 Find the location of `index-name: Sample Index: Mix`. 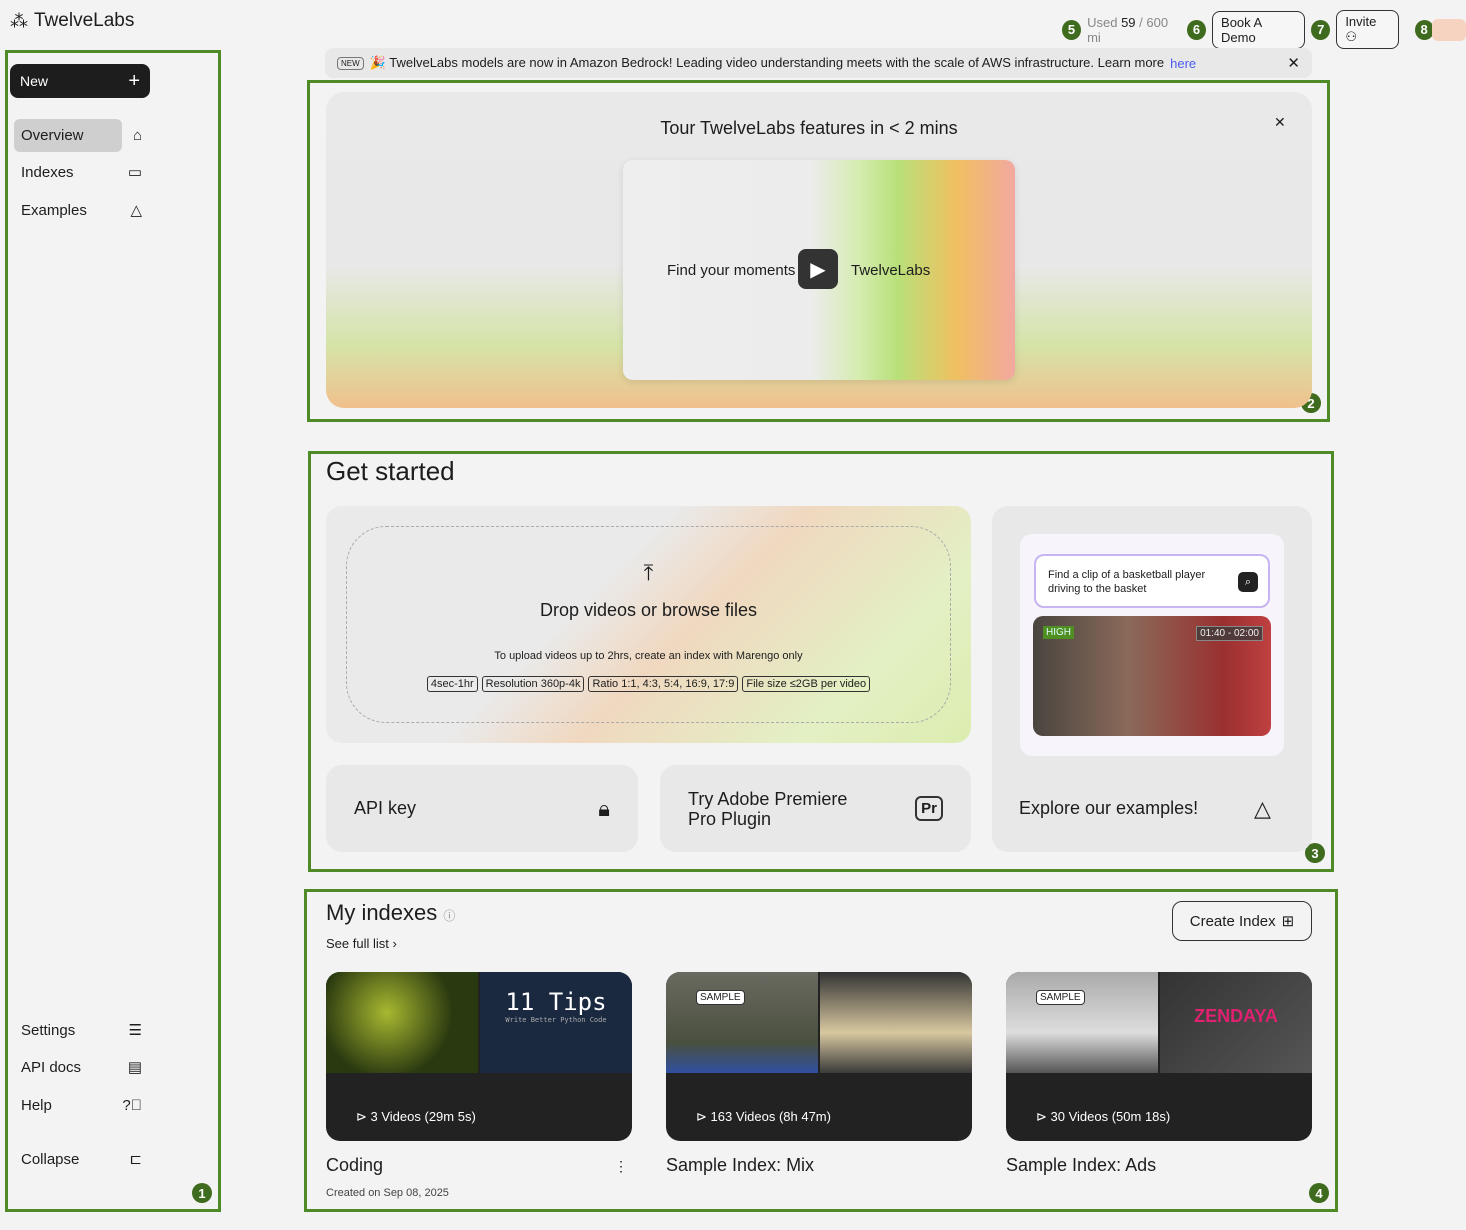

index-name: Sample Index: Mix is located at coordinates (740, 1165).